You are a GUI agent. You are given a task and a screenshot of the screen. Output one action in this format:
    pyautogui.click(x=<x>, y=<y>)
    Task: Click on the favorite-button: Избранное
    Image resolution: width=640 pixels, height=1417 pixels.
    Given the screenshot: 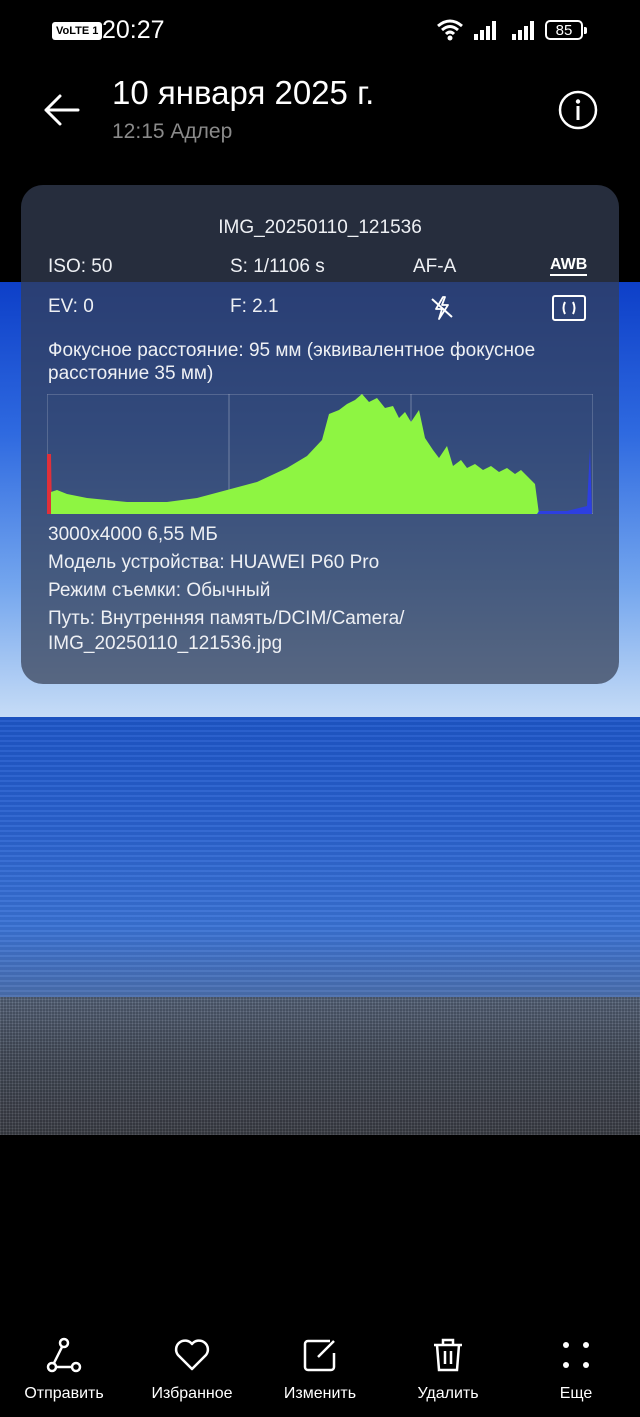 What is the action you would take?
    pyautogui.click(x=192, y=1364)
    